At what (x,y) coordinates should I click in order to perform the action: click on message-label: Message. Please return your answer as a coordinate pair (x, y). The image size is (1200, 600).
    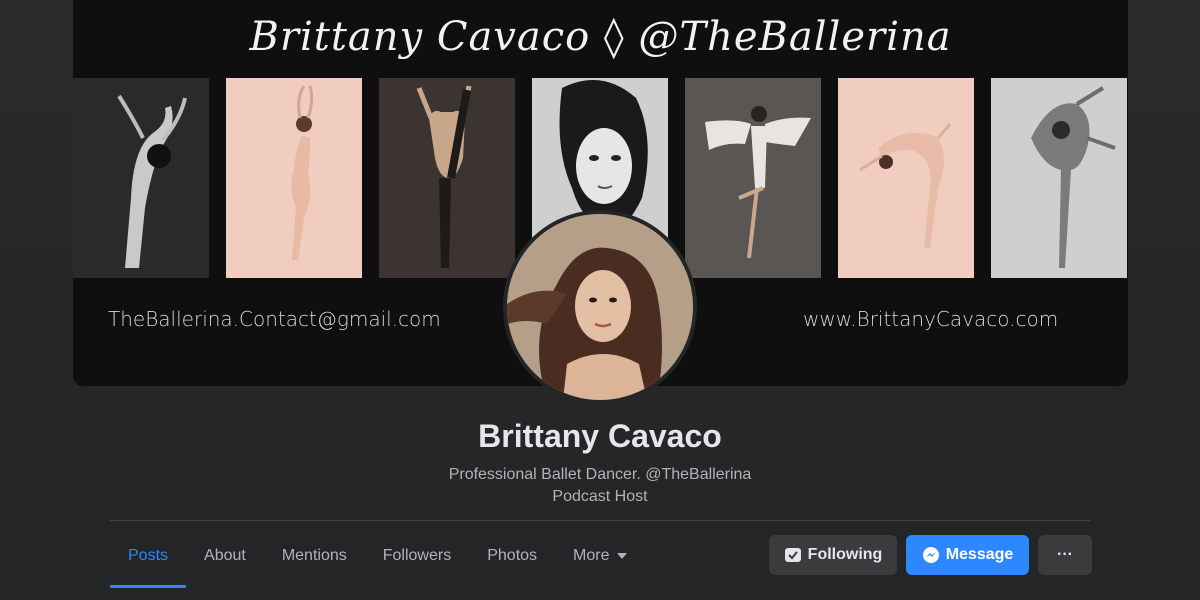
    Looking at the image, I should click on (979, 554).